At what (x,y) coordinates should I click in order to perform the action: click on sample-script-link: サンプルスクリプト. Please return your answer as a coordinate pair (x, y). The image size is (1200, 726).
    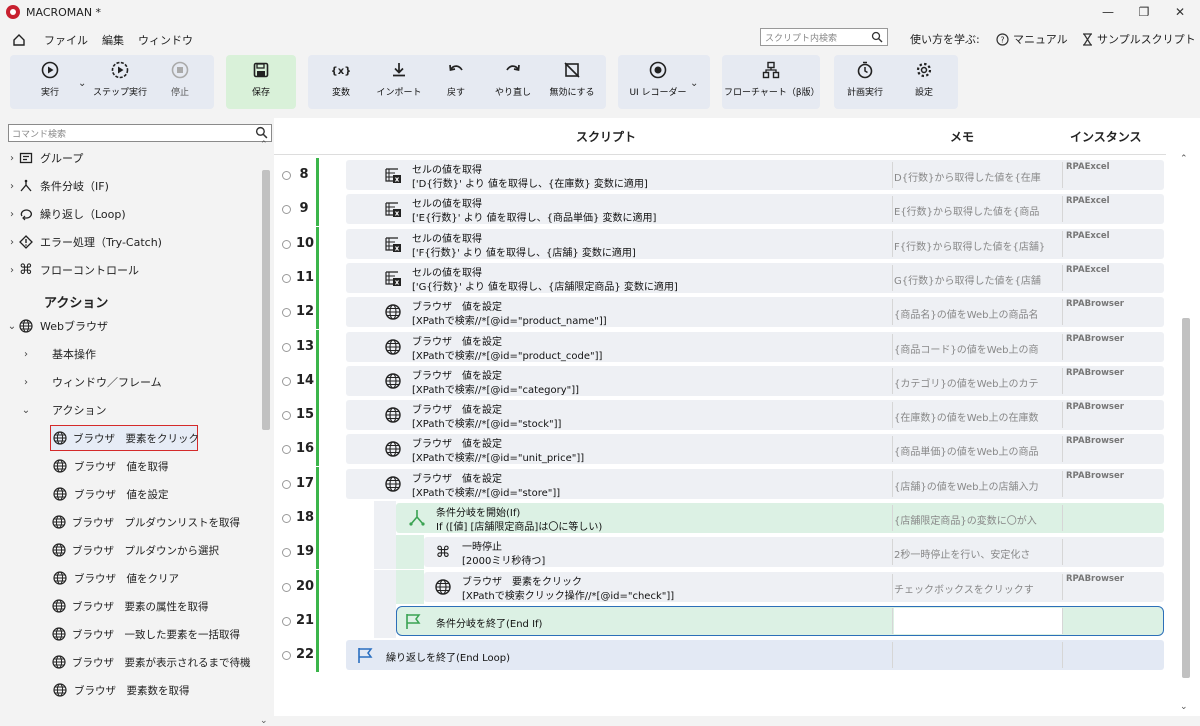
    Looking at the image, I should click on (1139, 39).